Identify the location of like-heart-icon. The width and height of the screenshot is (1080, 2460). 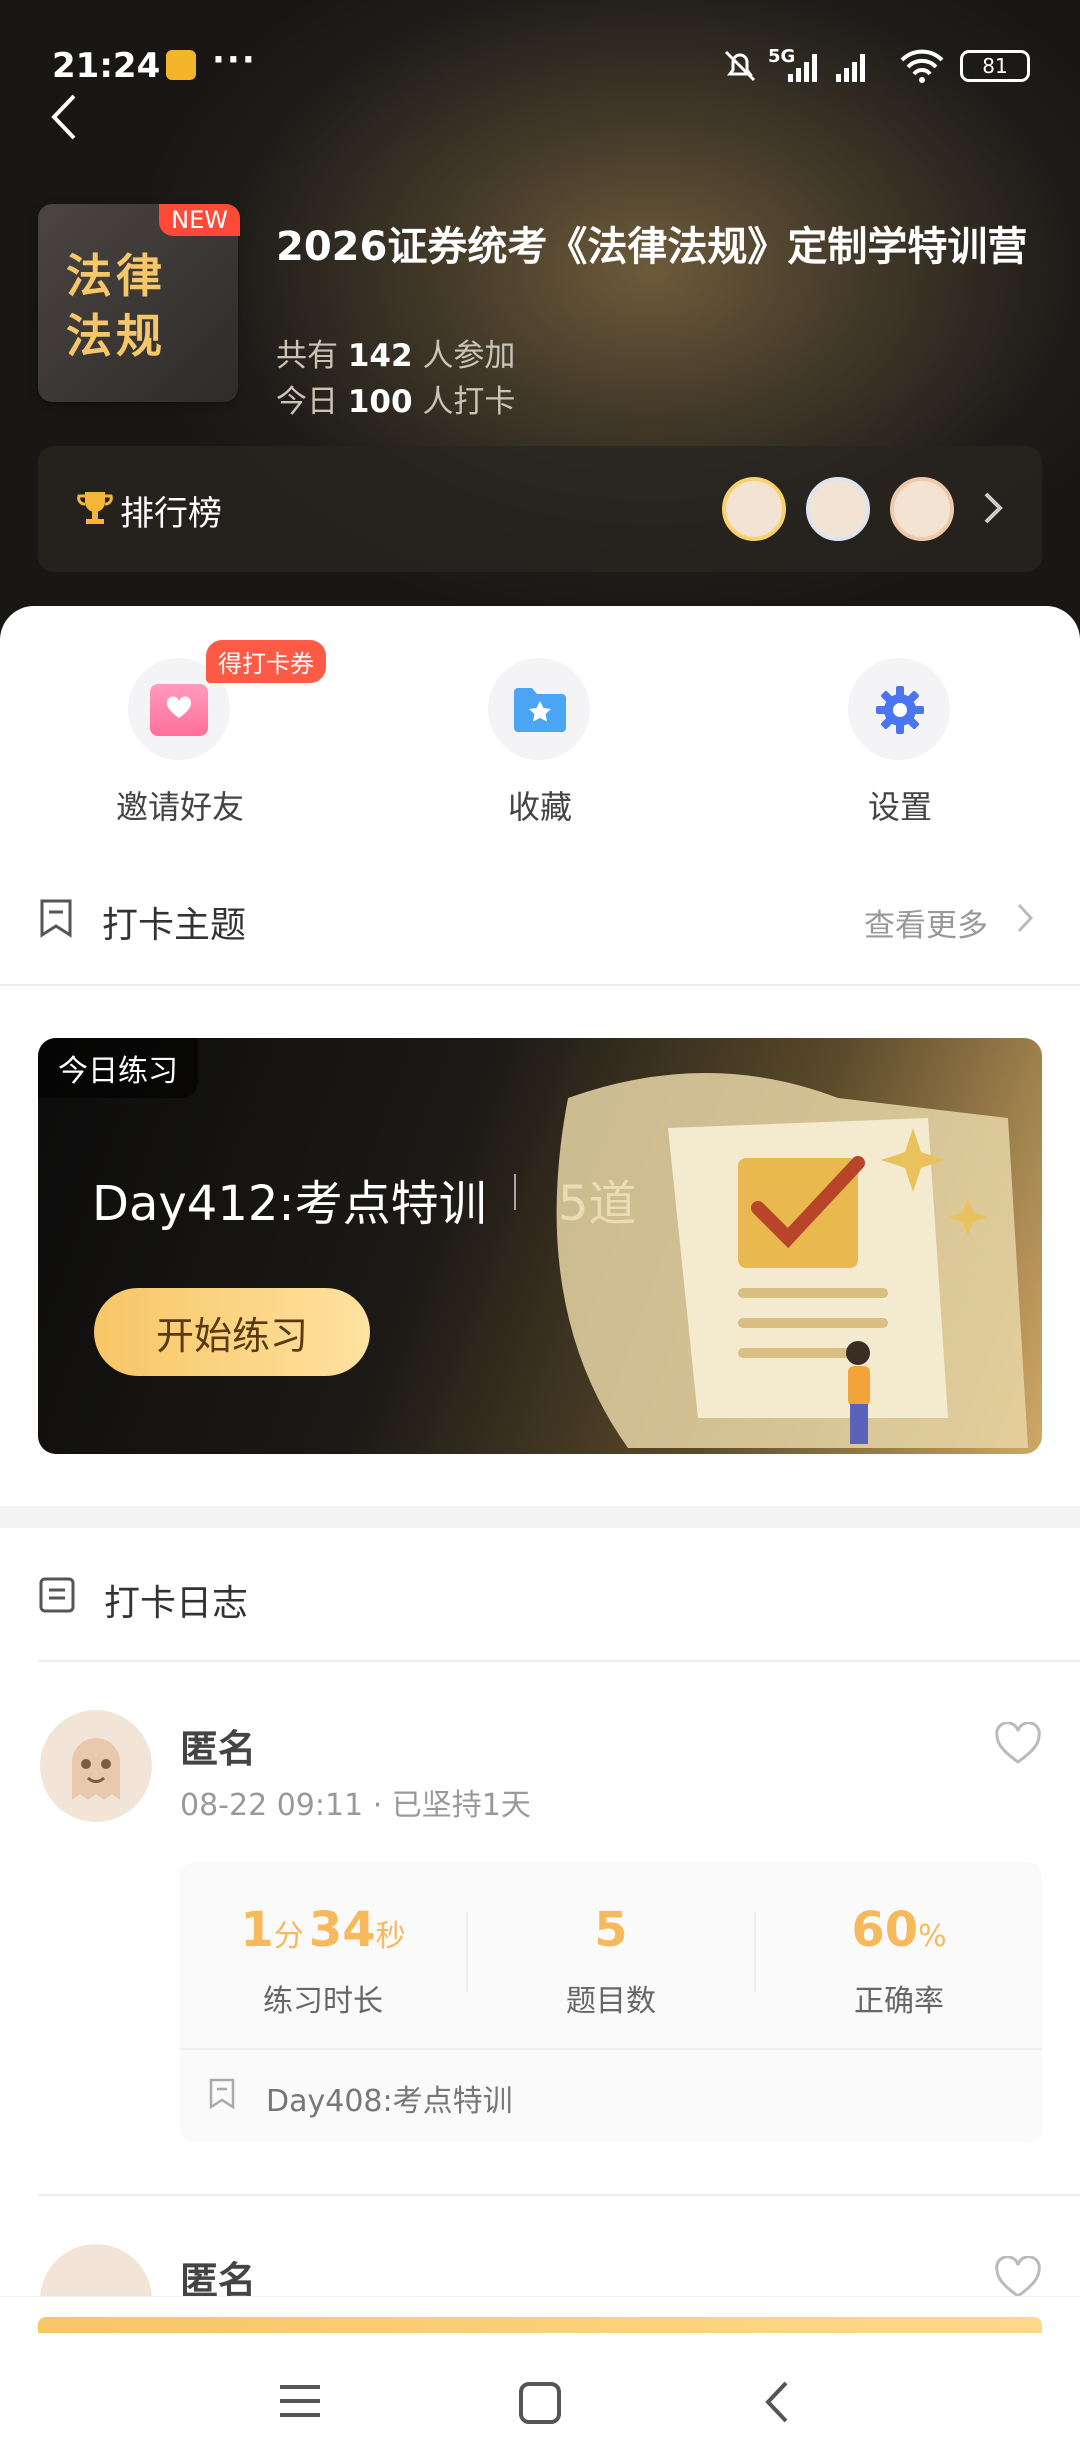
(1018, 1745).